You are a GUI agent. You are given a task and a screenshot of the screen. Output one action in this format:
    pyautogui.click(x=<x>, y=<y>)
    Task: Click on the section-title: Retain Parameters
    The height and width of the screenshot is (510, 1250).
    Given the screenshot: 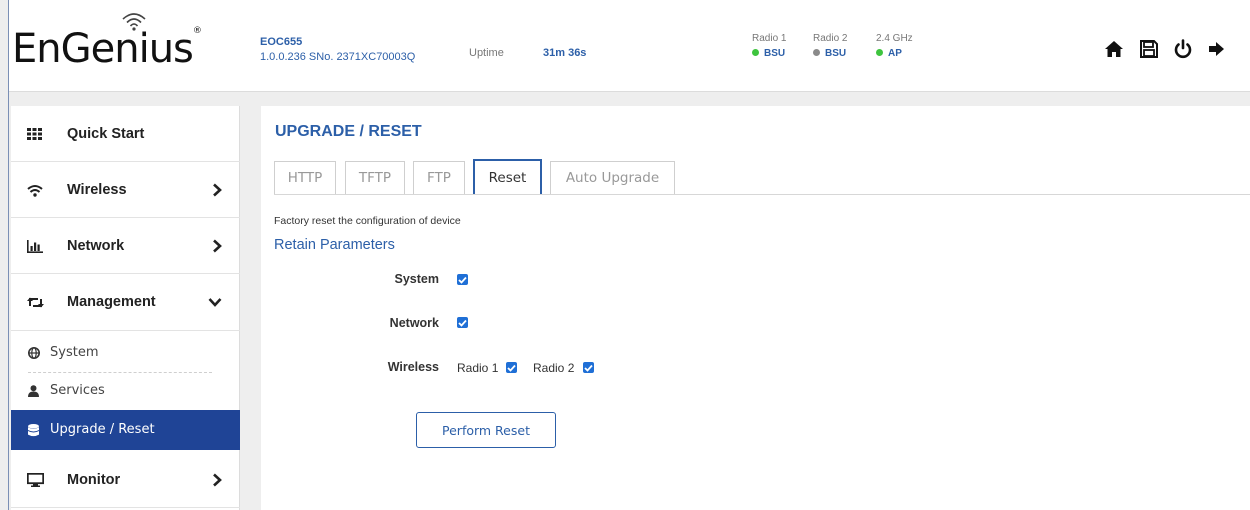 What is the action you would take?
    pyautogui.click(x=334, y=245)
    